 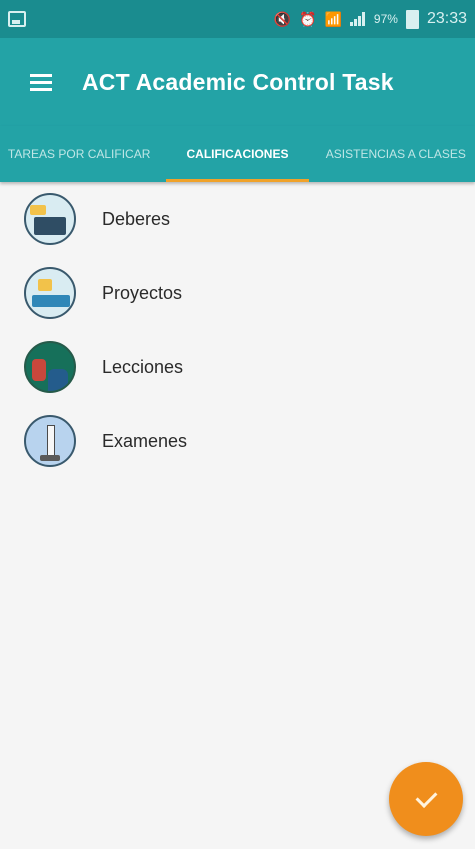 I want to click on tab-calificaciones: CALIFICACIONES, so click(x=237, y=154).